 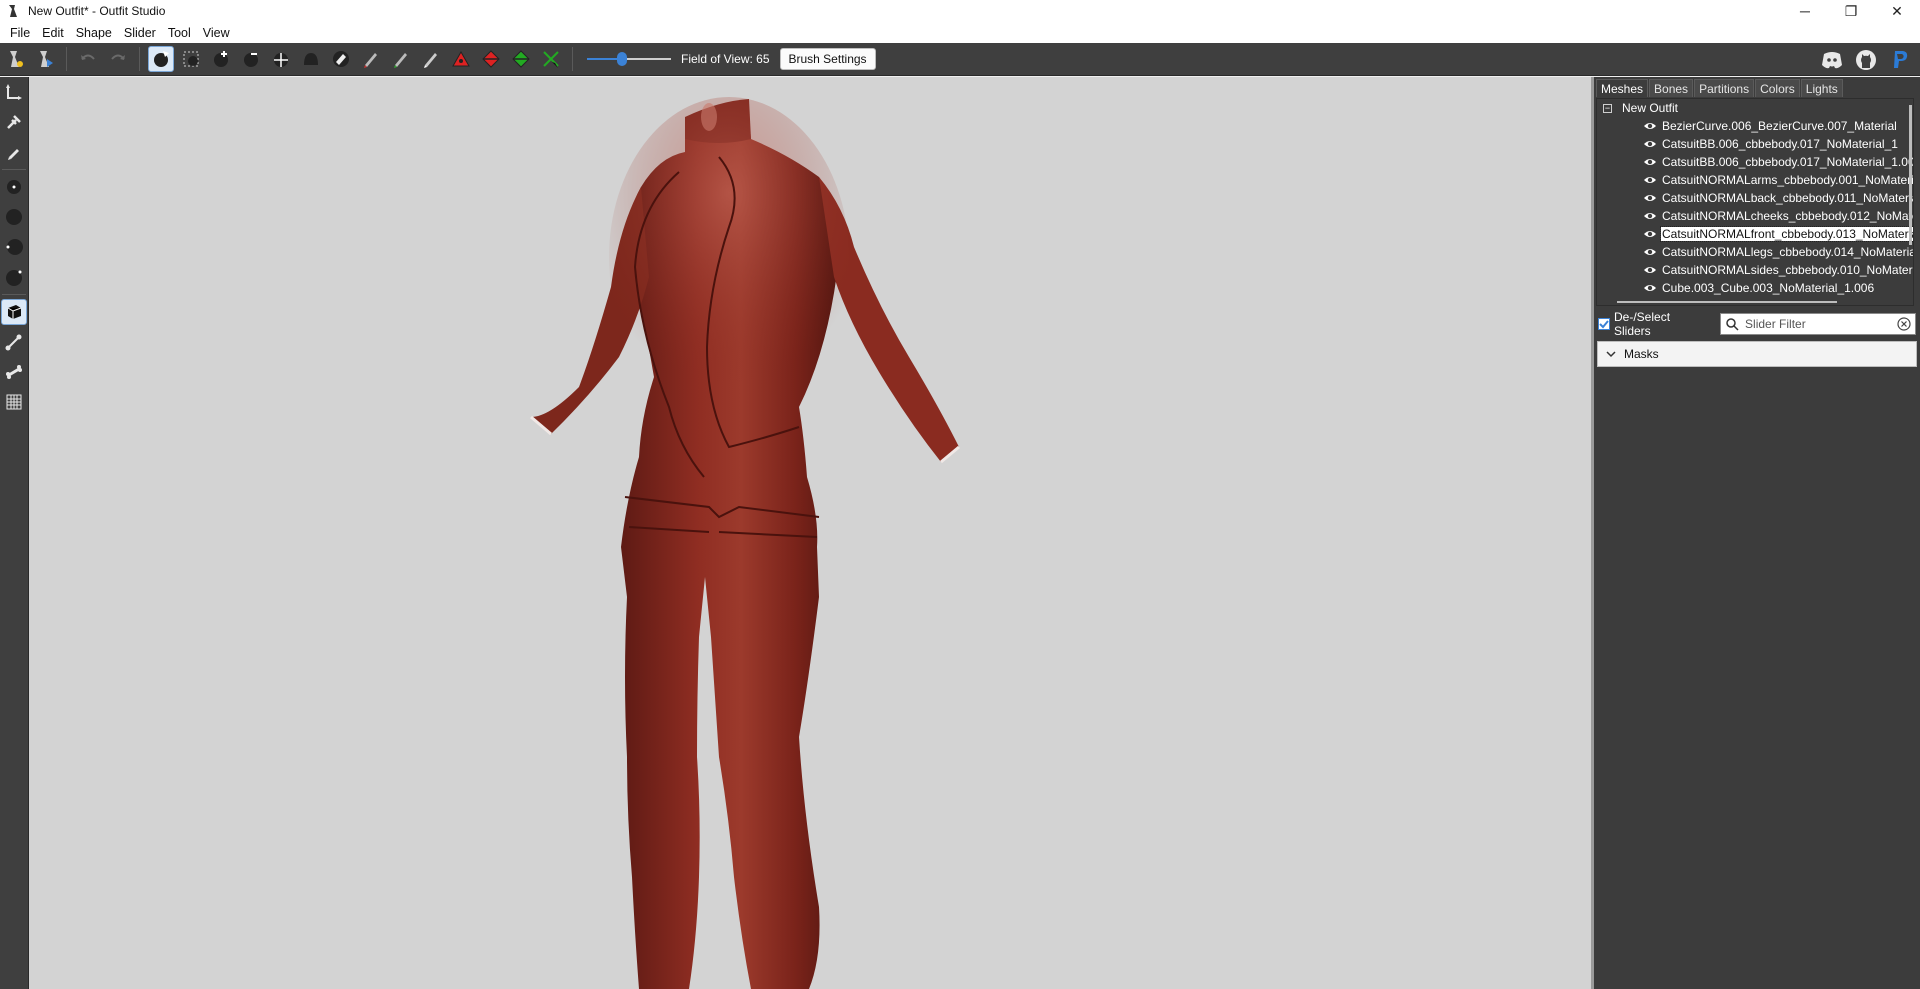 What do you see at coordinates (1732, 324) in the screenshot?
I see `search-icon` at bounding box center [1732, 324].